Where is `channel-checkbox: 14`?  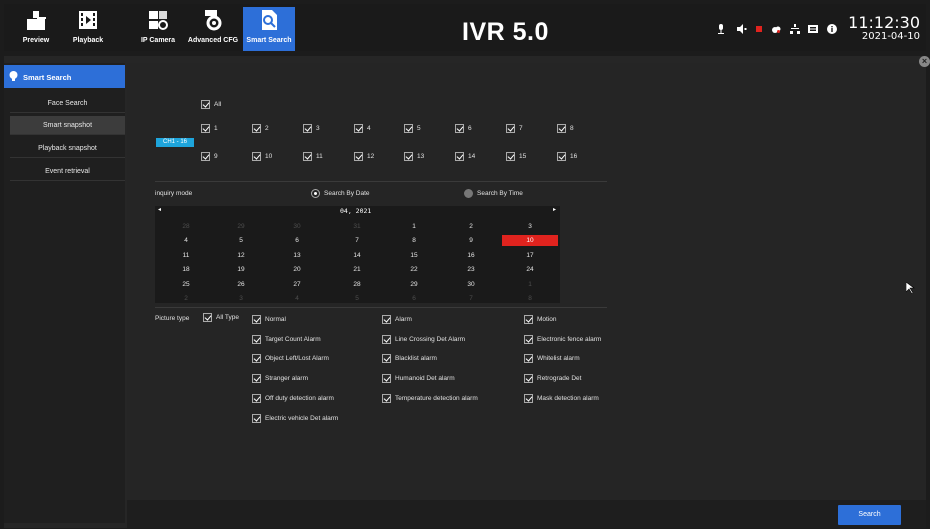 channel-checkbox: 14 is located at coordinates (465, 156).